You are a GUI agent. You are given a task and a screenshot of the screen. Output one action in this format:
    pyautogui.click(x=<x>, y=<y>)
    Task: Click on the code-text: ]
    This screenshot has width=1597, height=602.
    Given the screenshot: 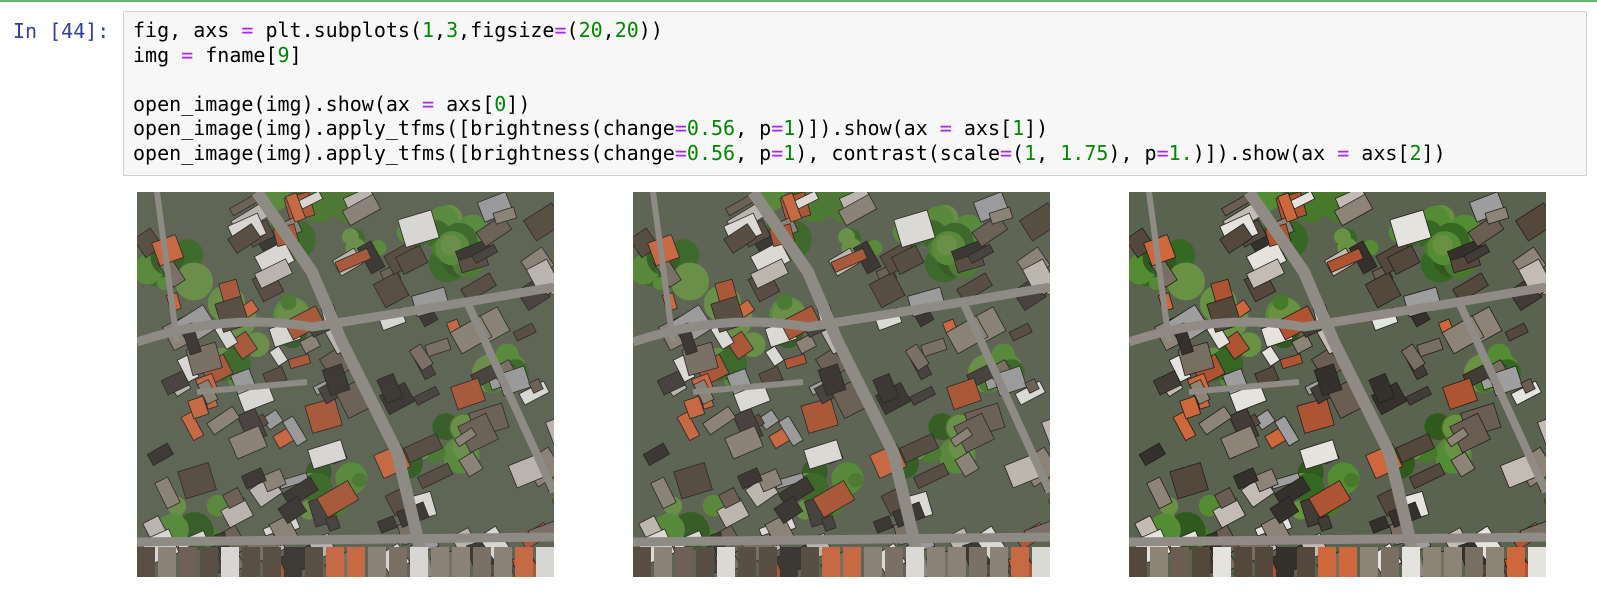 What is the action you would take?
    pyautogui.click(x=295, y=54)
    